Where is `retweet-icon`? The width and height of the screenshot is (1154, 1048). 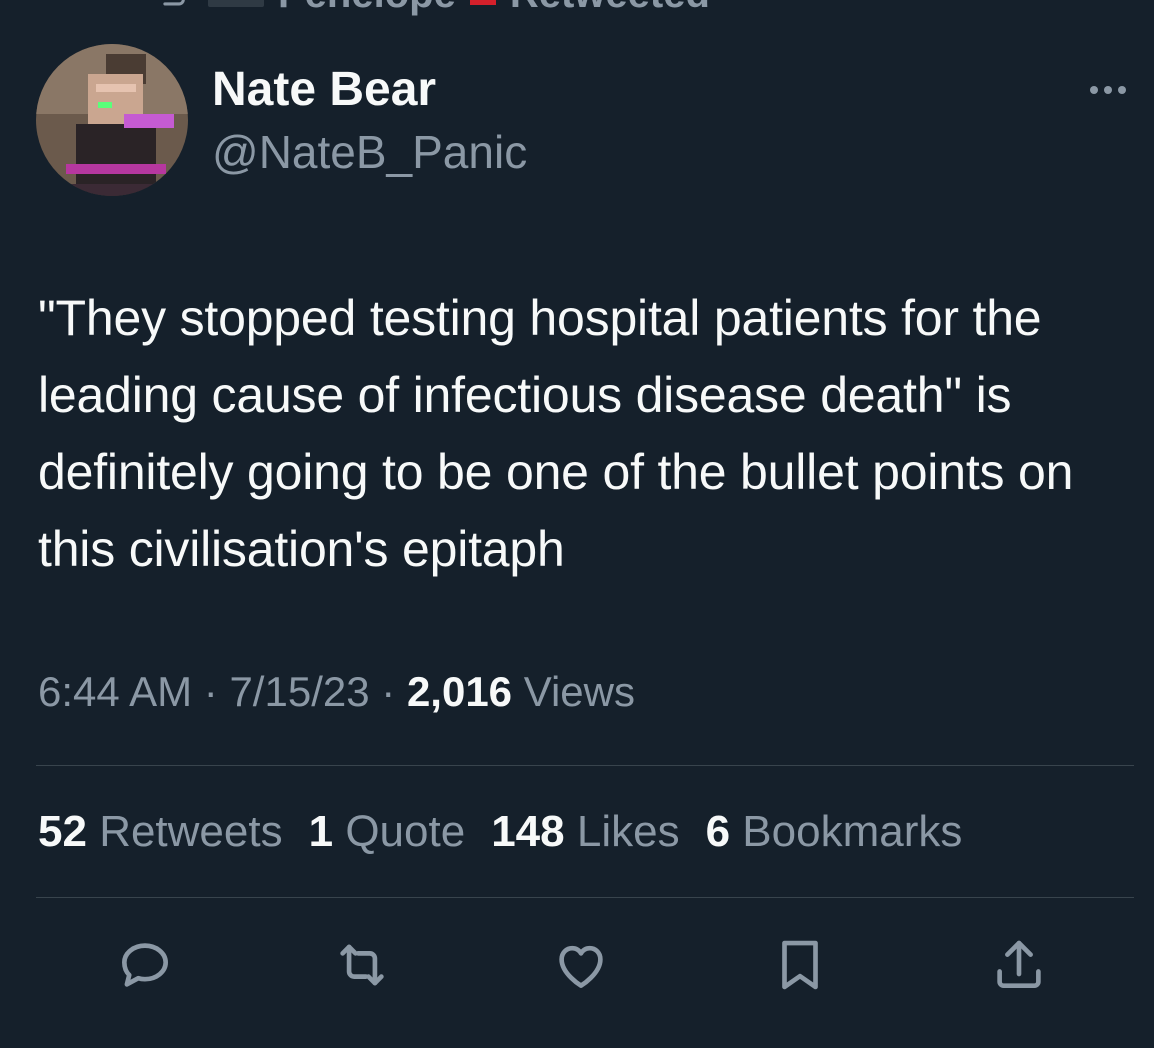 retweet-icon is located at coordinates (362, 965).